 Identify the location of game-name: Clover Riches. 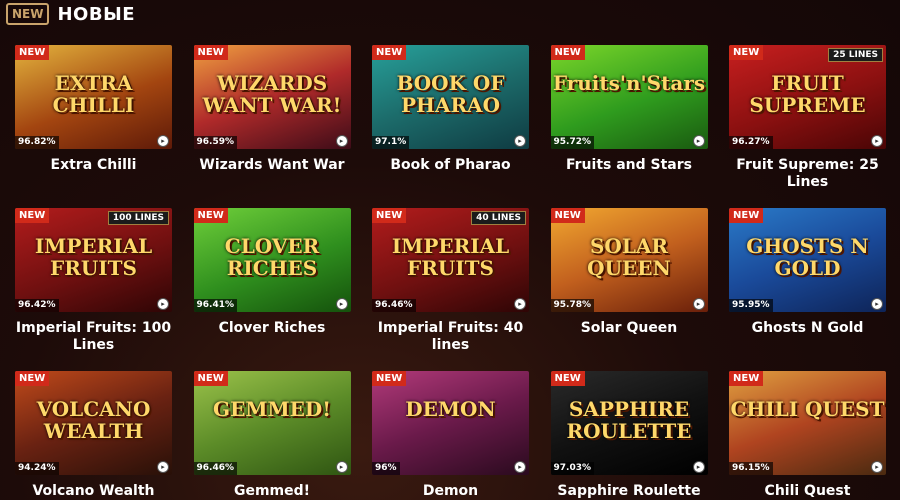
(272, 328).